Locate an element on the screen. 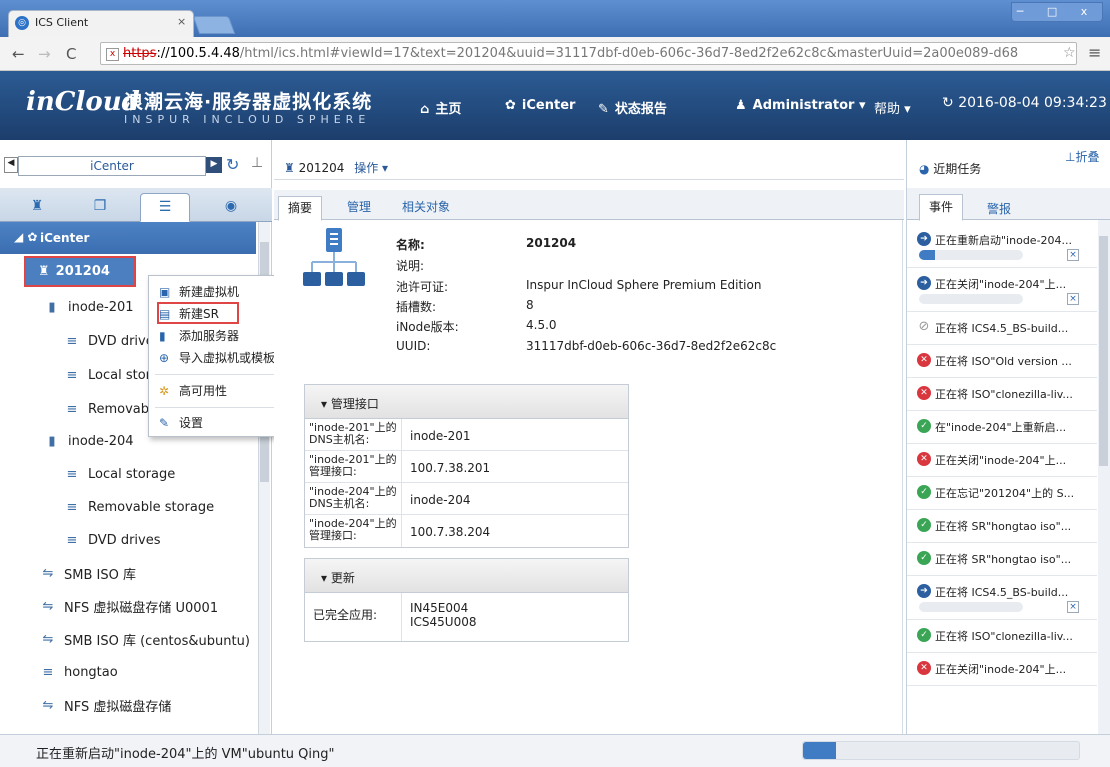 This screenshot has height=767, width=1110. tree-item-label: inode-201 is located at coordinates (101, 307).